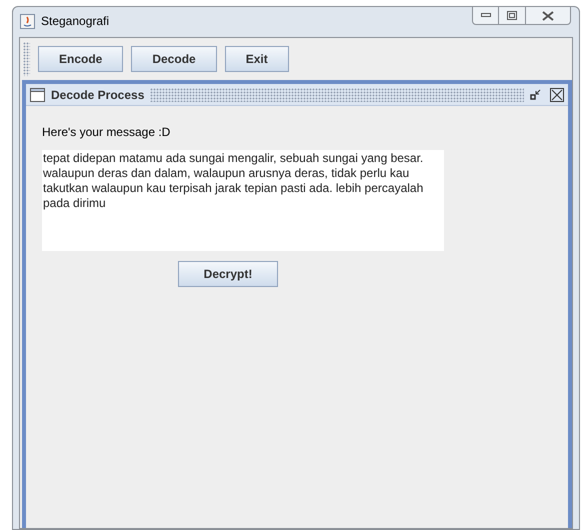 This screenshot has width=582, height=530. Describe the element at coordinates (228, 274) in the screenshot. I see `decrypt-button: Decrypt!` at that location.